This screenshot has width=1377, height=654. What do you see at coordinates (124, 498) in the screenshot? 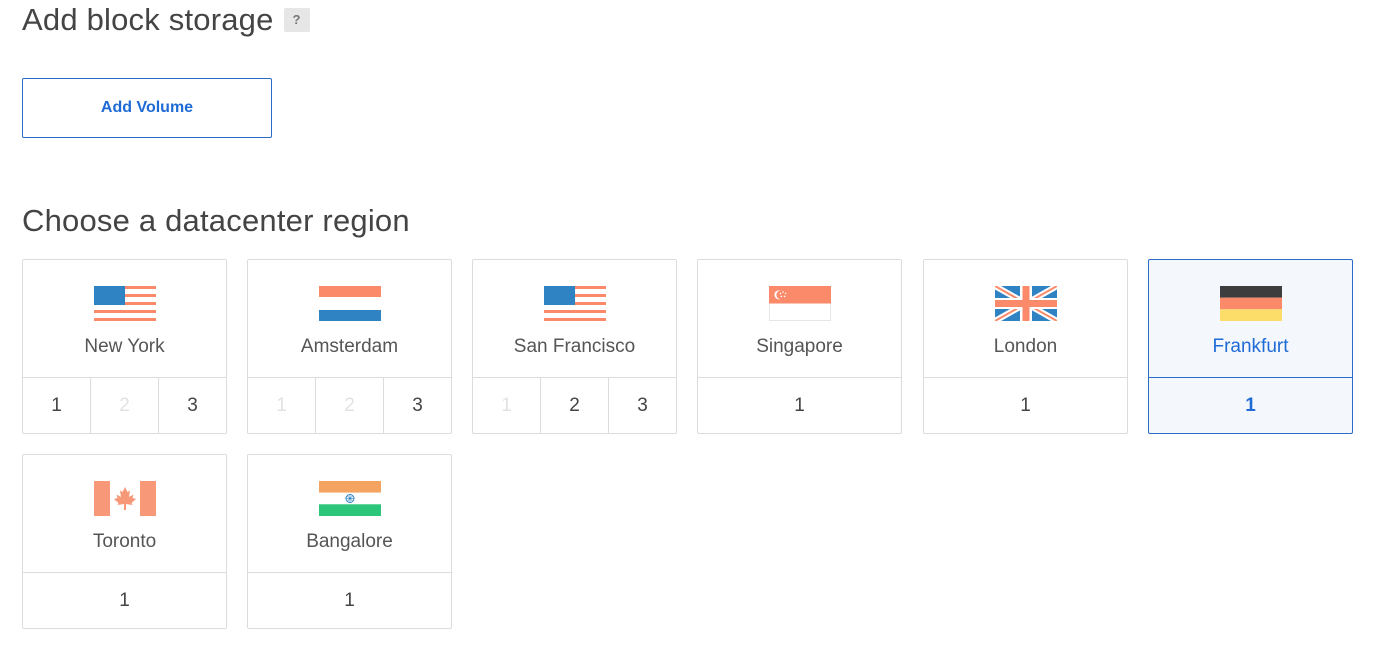
I see `ca-flag-icon` at bounding box center [124, 498].